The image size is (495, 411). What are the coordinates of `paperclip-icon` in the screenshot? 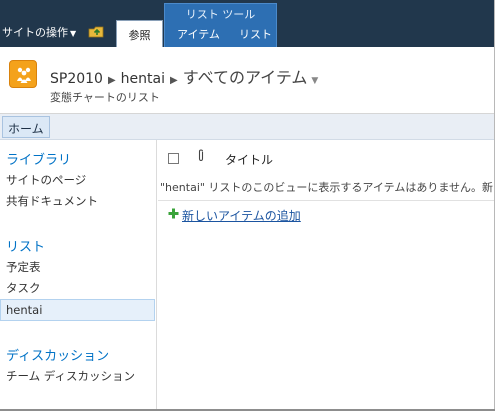 It's located at (201, 157).